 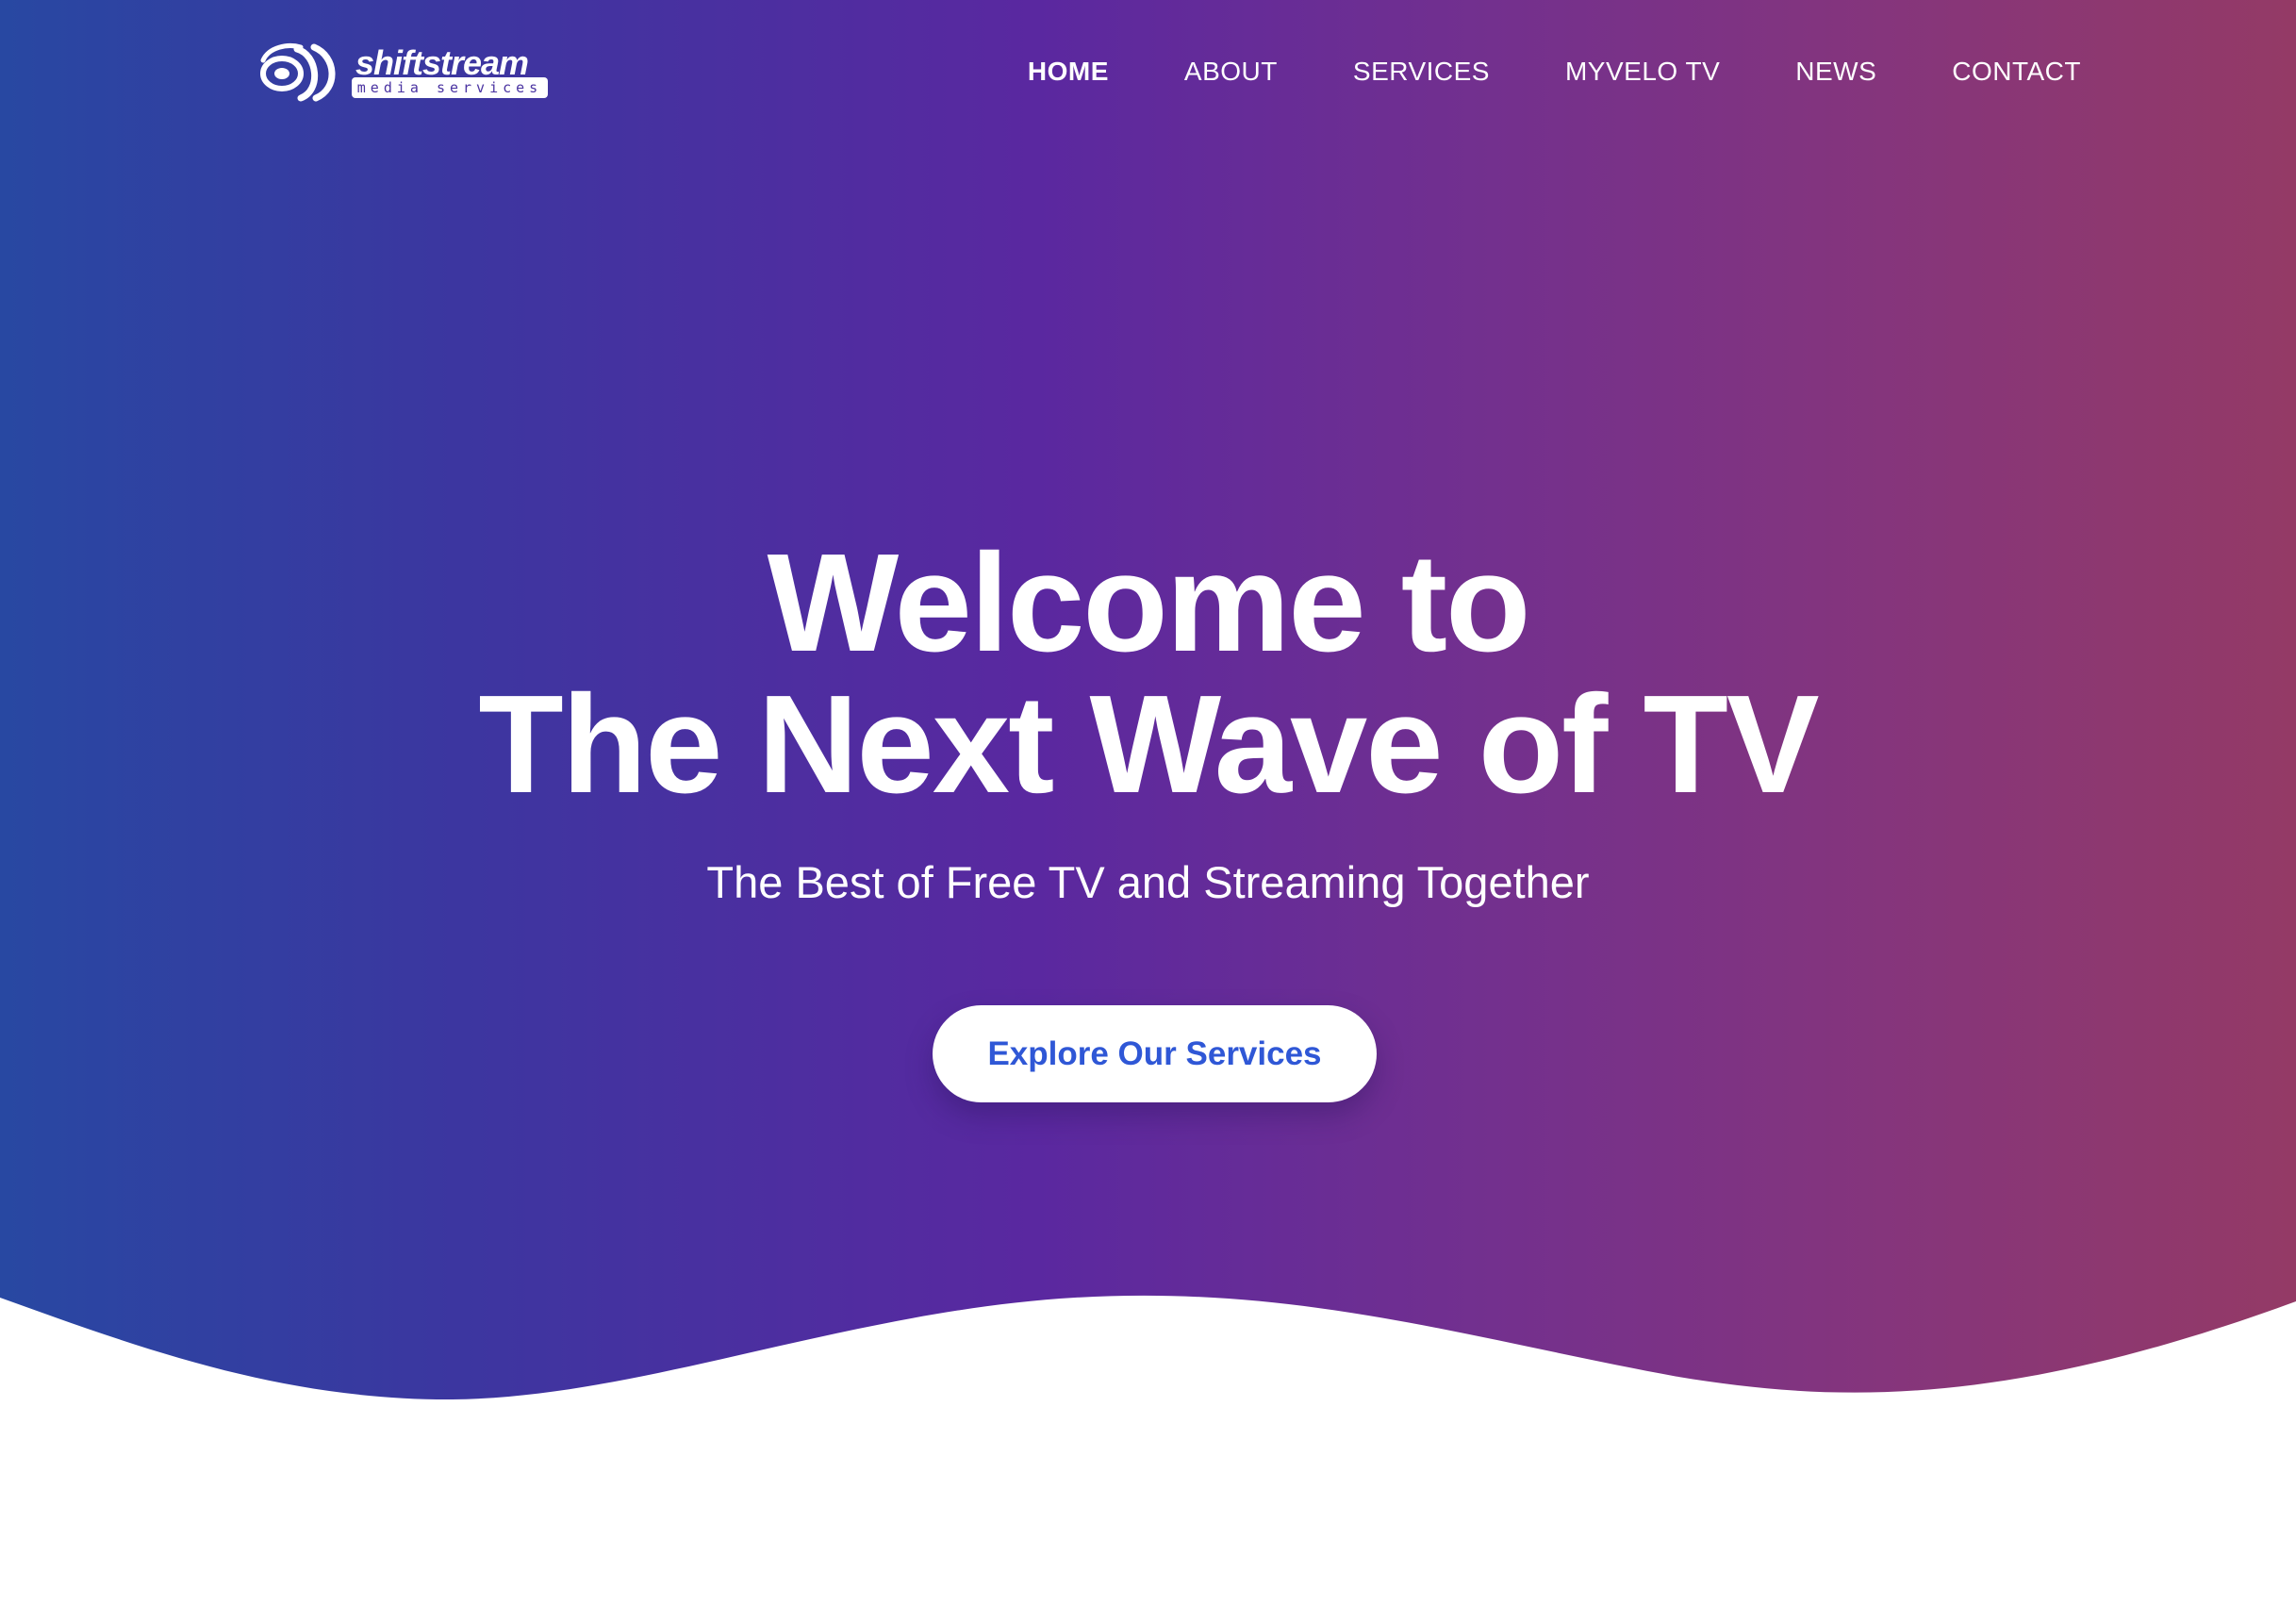 I want to click on nav-item-myvelo-tv: MYVELO TV, so click(x=1642, y=72).